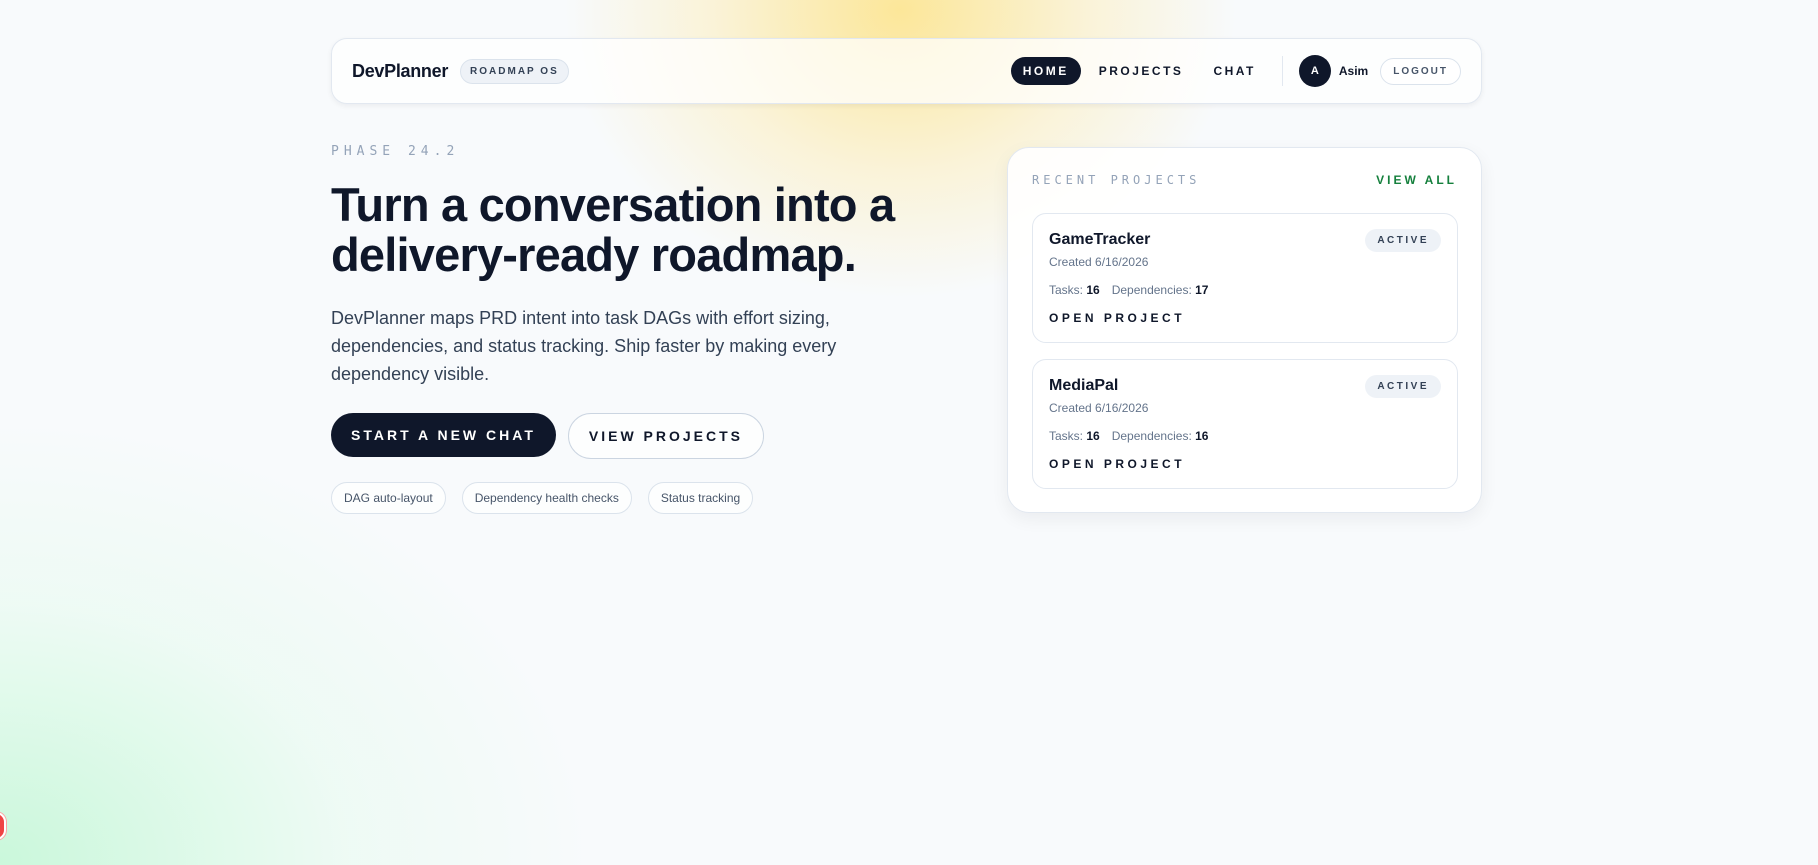  What do you see at coordinates (546, 498) in the screenshot?
I see `feature-chip: Dependency health checks` at bounding box center [546, 498].